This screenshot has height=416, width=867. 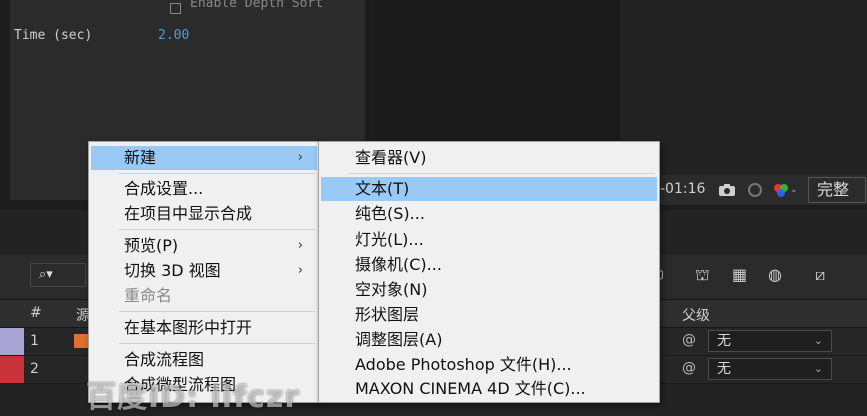 What do you see at coordinates (387, 314) in the screenshot?
I see `menu-item-label: 形状图层` at bounding box center [387, 314].